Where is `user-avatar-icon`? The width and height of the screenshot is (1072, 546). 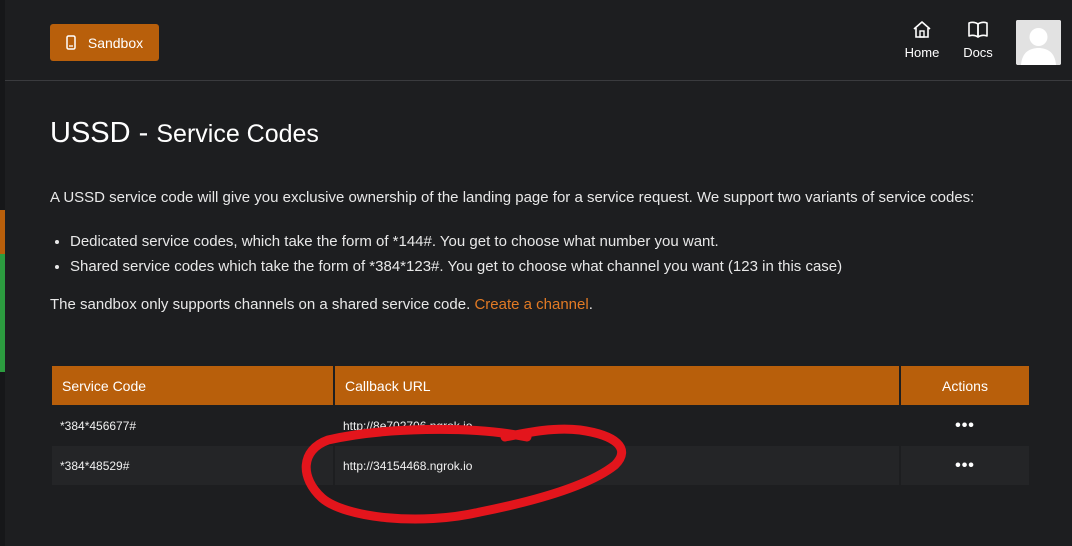 user-avatar-icon is located at coordinates (1038, 42).